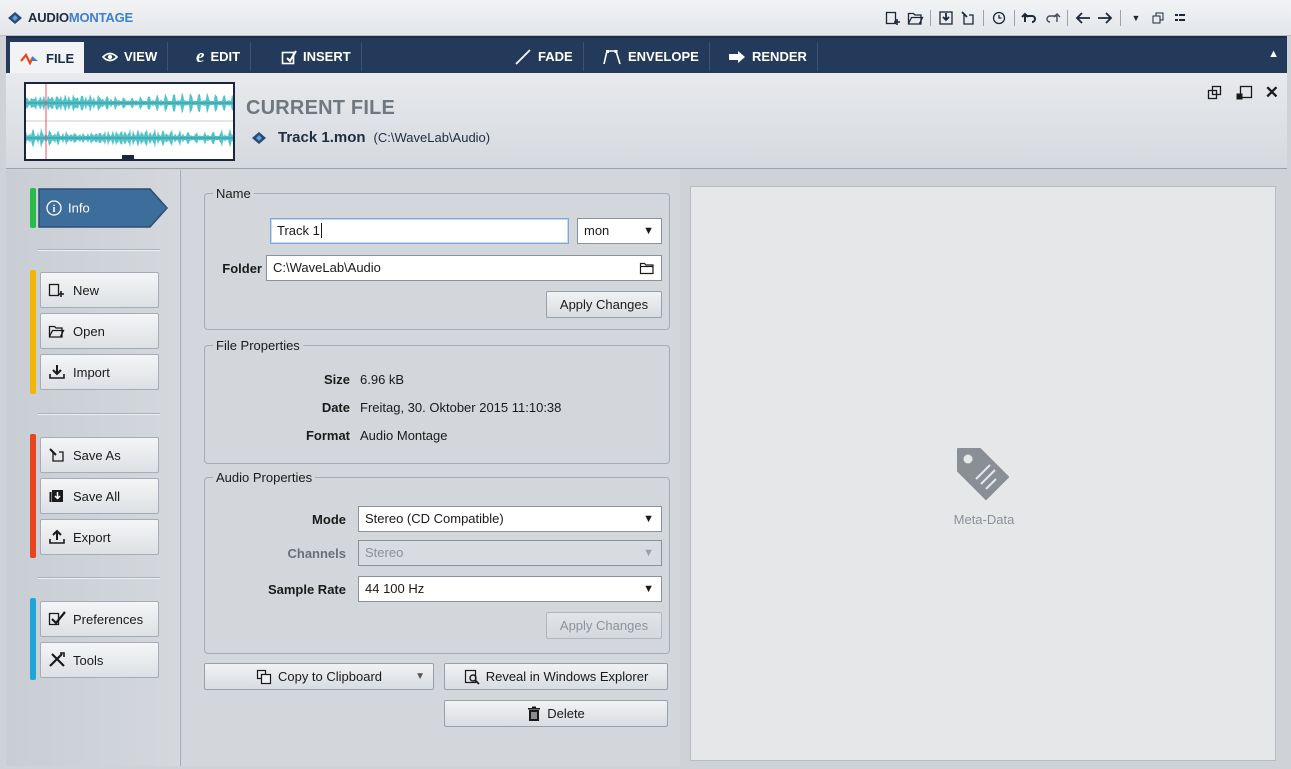 The width and height of the screenshot is (1291, 769). Describe the element at coordinates (893, 18) in the screenshot. I see `new-icon` at that location.